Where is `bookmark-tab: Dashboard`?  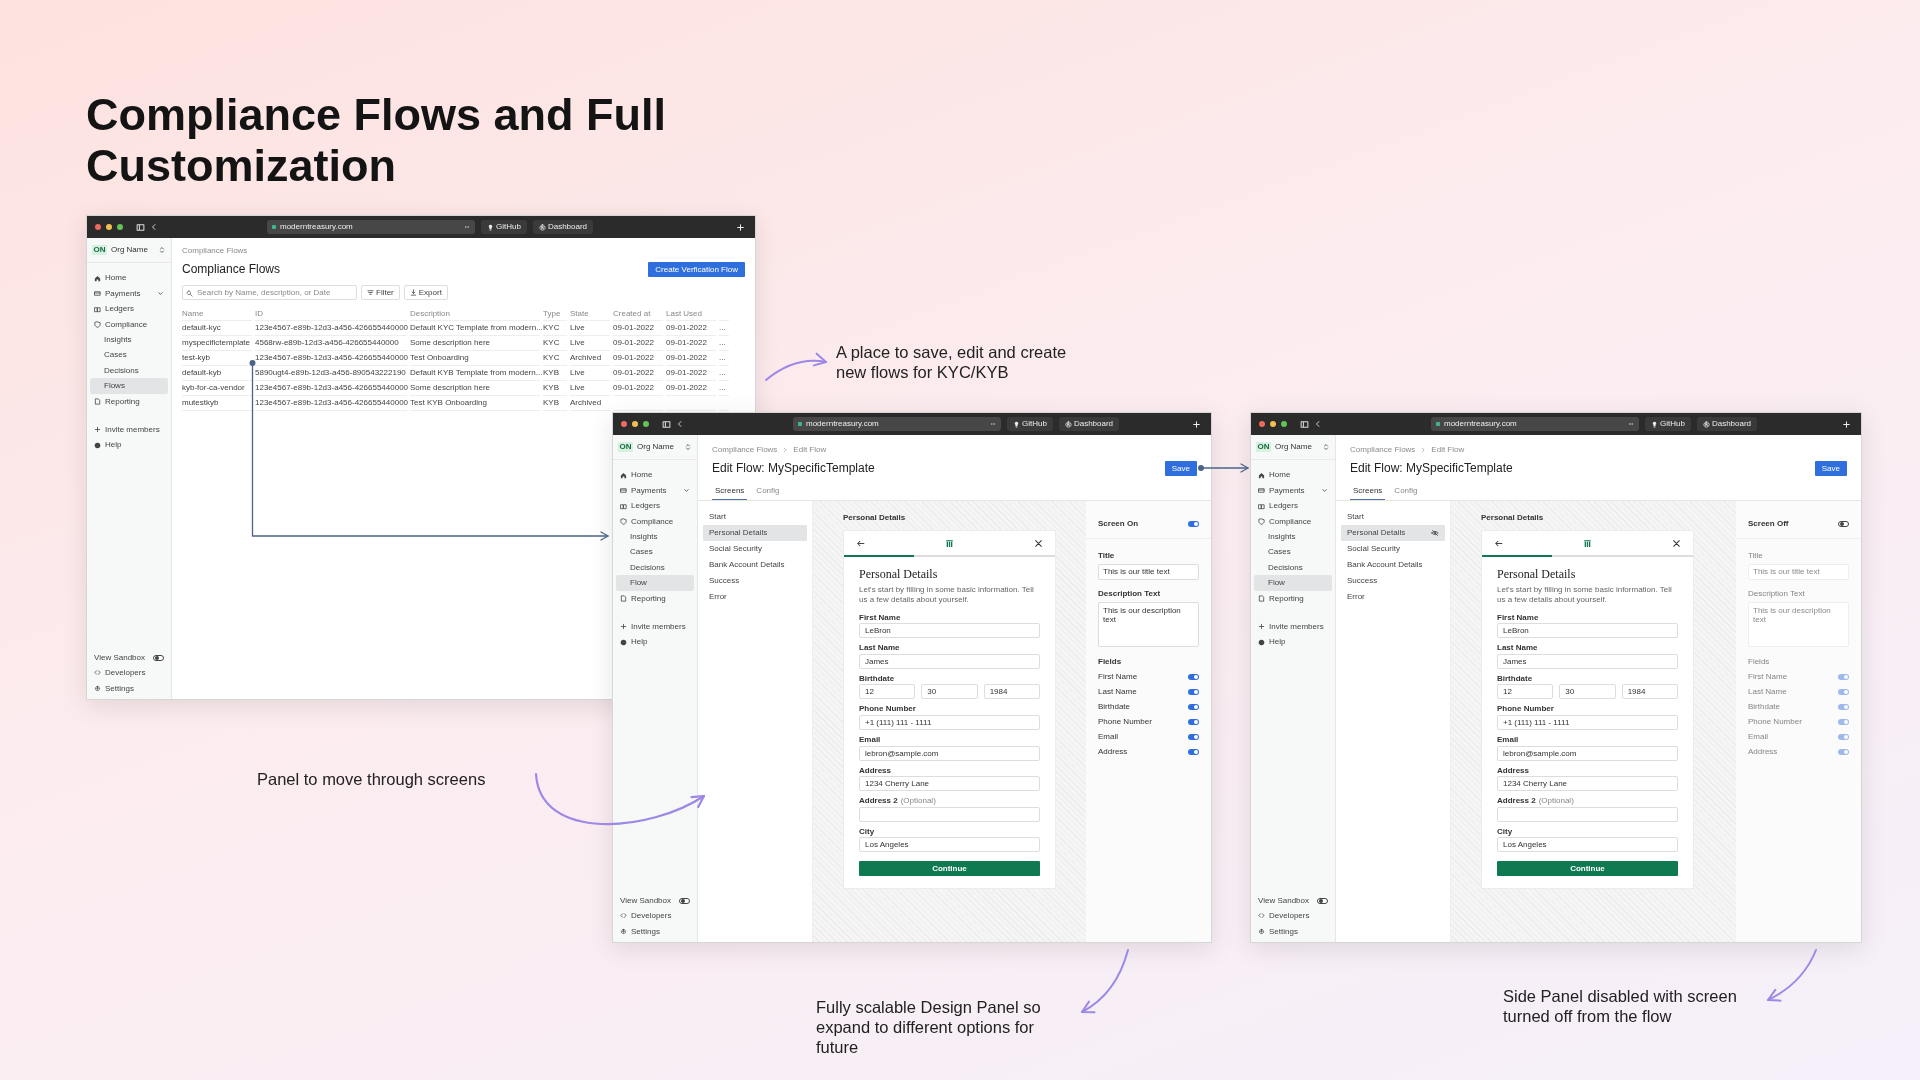 bookmark-tab: Dashboard is located at coordinates (1727, 424).